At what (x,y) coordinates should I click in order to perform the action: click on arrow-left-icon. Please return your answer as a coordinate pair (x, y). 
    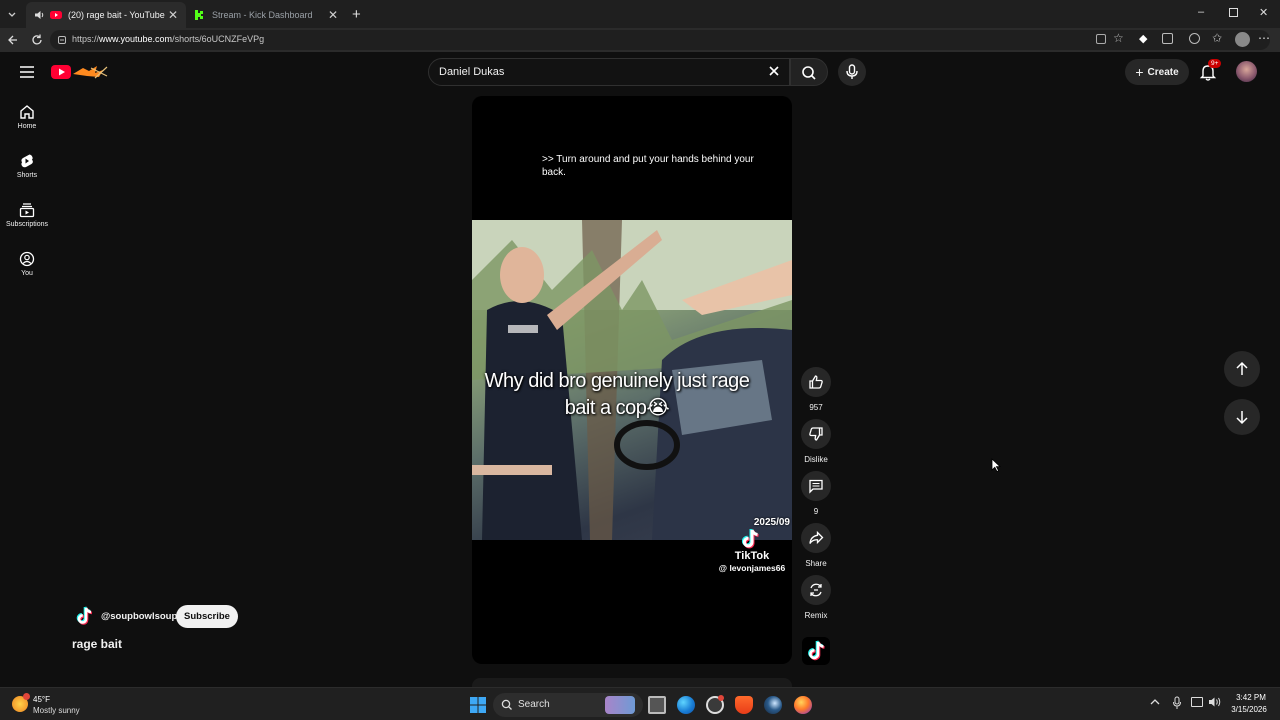
    Looking at the image, I should click on (12, 40).